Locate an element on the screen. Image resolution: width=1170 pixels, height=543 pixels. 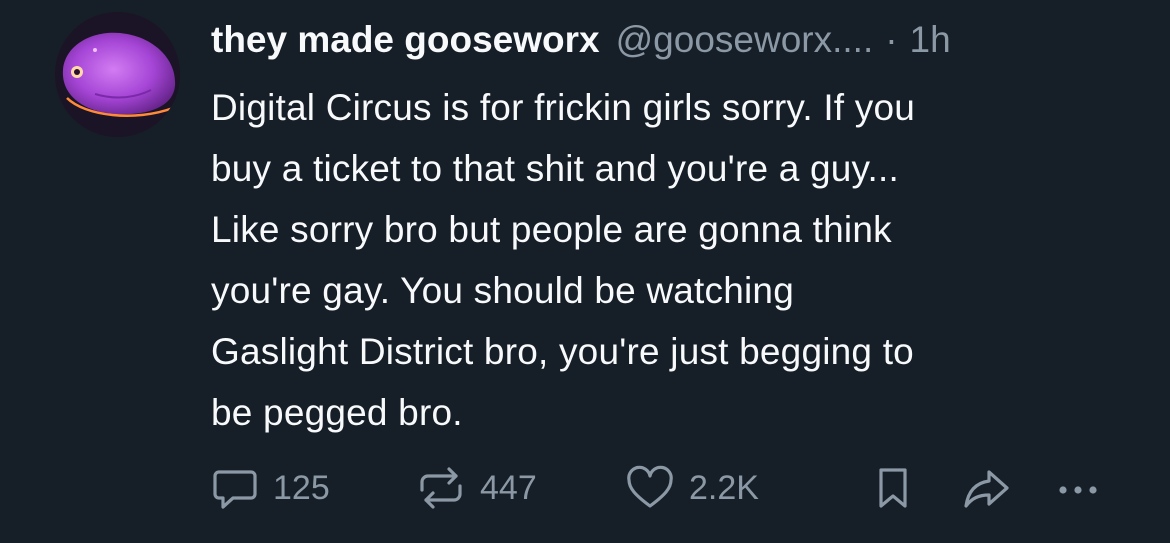
avatar is located at coordinates (117, 74).